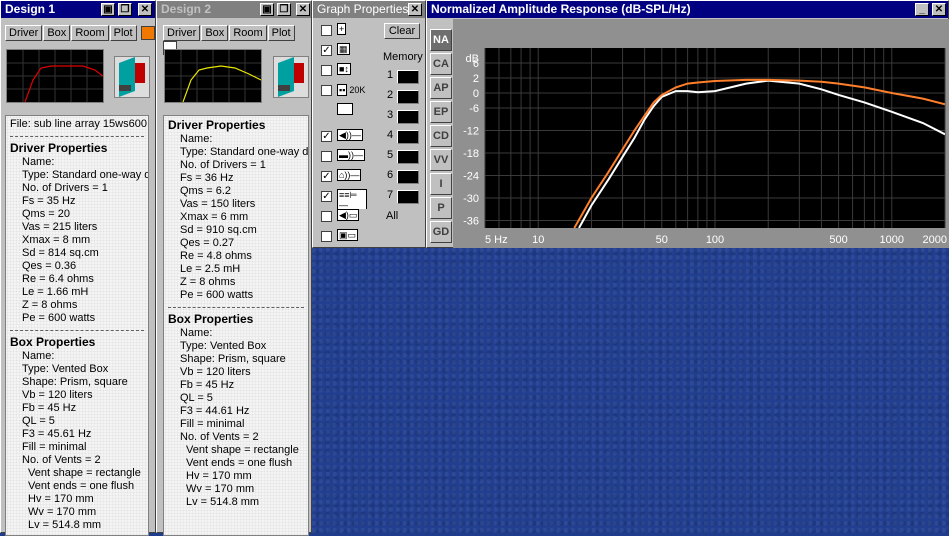 The width and height of the screenshot is (949, 536). Describe the element at coordinates (922, 9) in the screenshot. I see `amplitude-minimize-button: _` at that location.